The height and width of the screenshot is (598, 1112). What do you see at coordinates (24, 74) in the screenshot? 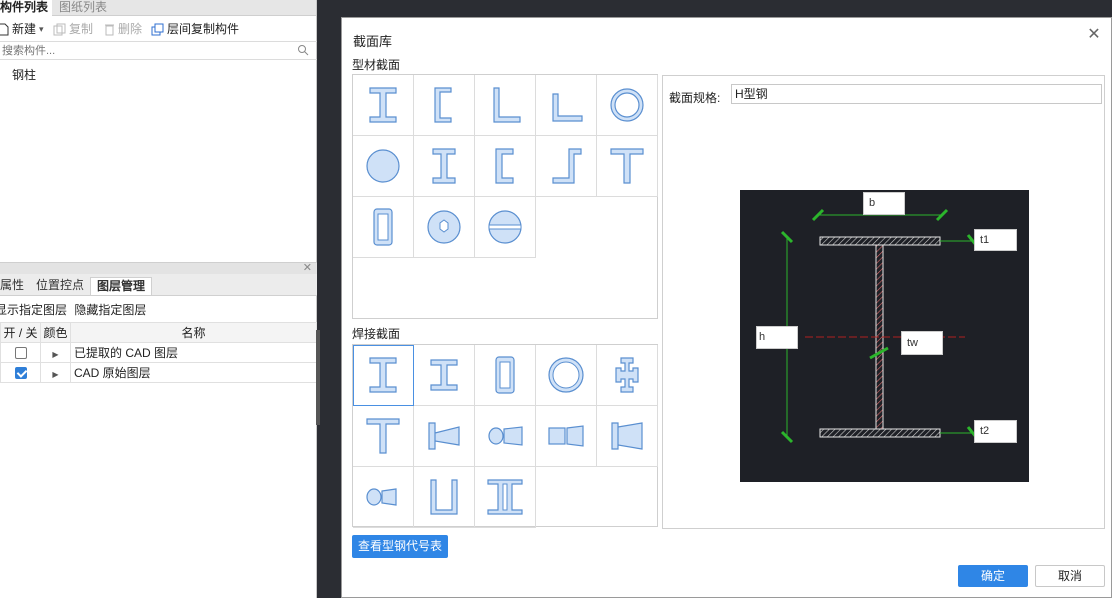
I see `tree-item-steel-column: 钢柱` at bounding box center [24, 74].